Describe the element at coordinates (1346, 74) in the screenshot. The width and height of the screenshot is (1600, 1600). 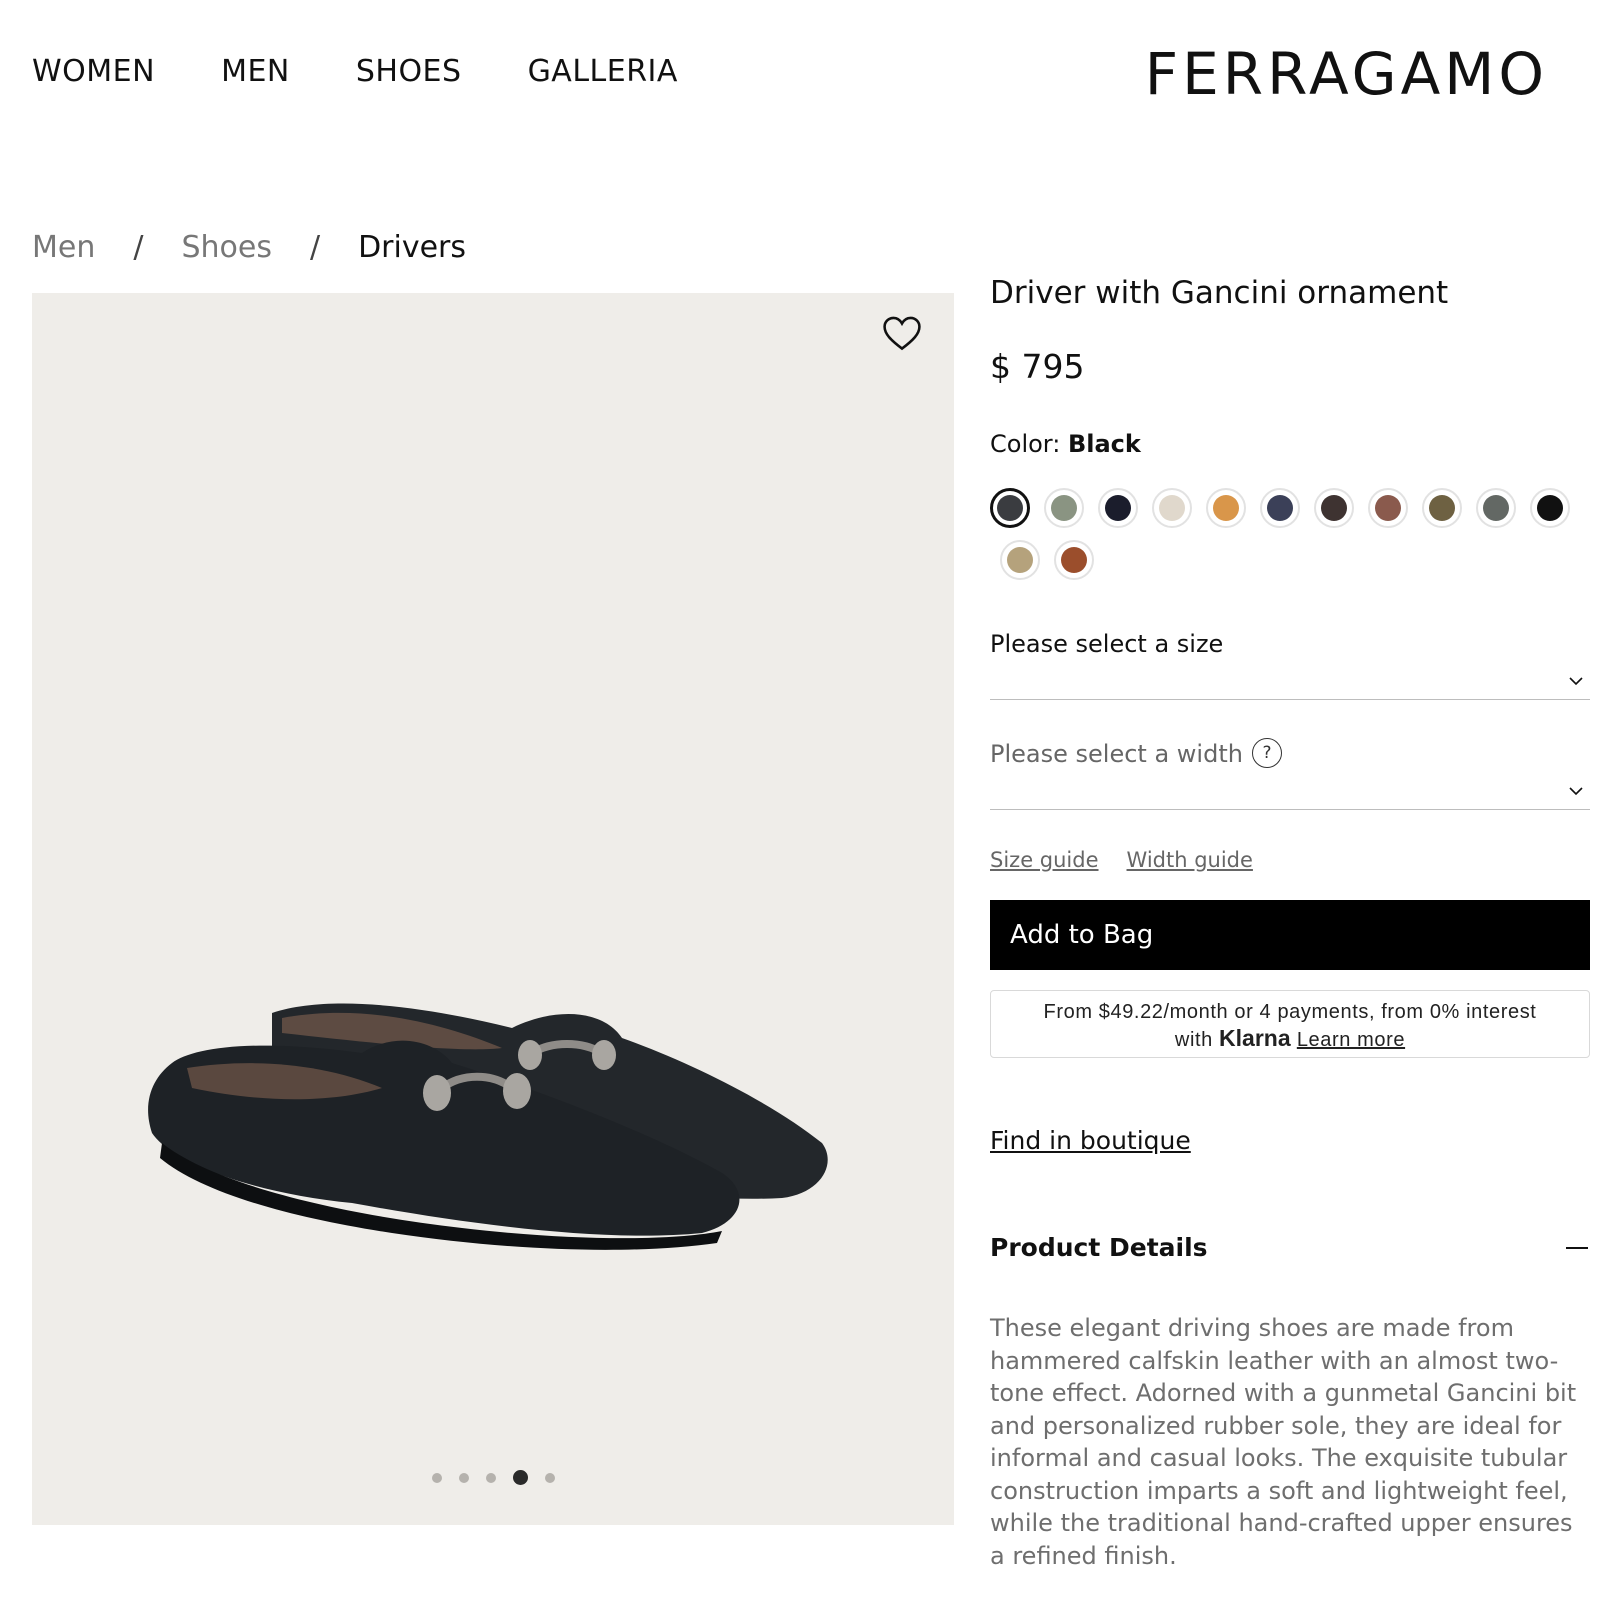
I see `brand-logo: FERRAGAMO` at that location.